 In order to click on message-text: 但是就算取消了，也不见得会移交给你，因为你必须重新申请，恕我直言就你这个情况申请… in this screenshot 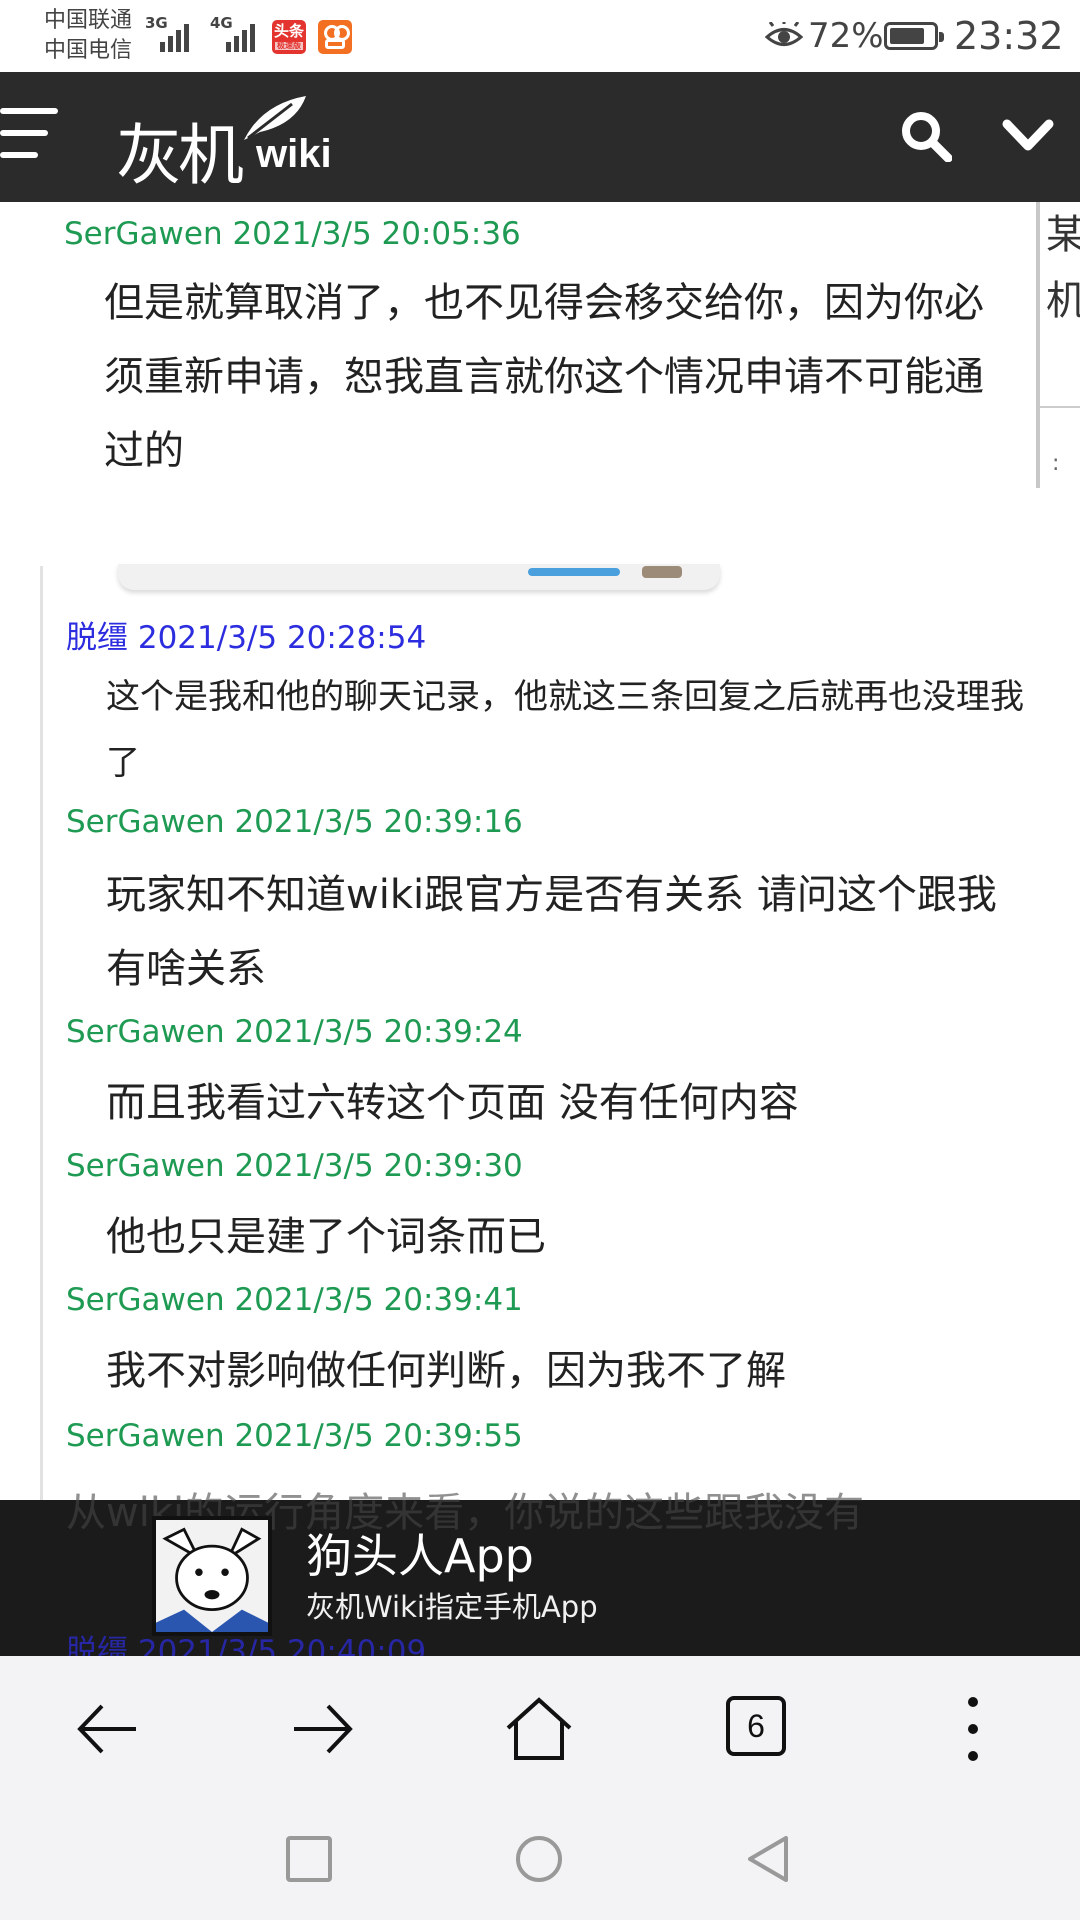, I will do `click(544, 377)`.